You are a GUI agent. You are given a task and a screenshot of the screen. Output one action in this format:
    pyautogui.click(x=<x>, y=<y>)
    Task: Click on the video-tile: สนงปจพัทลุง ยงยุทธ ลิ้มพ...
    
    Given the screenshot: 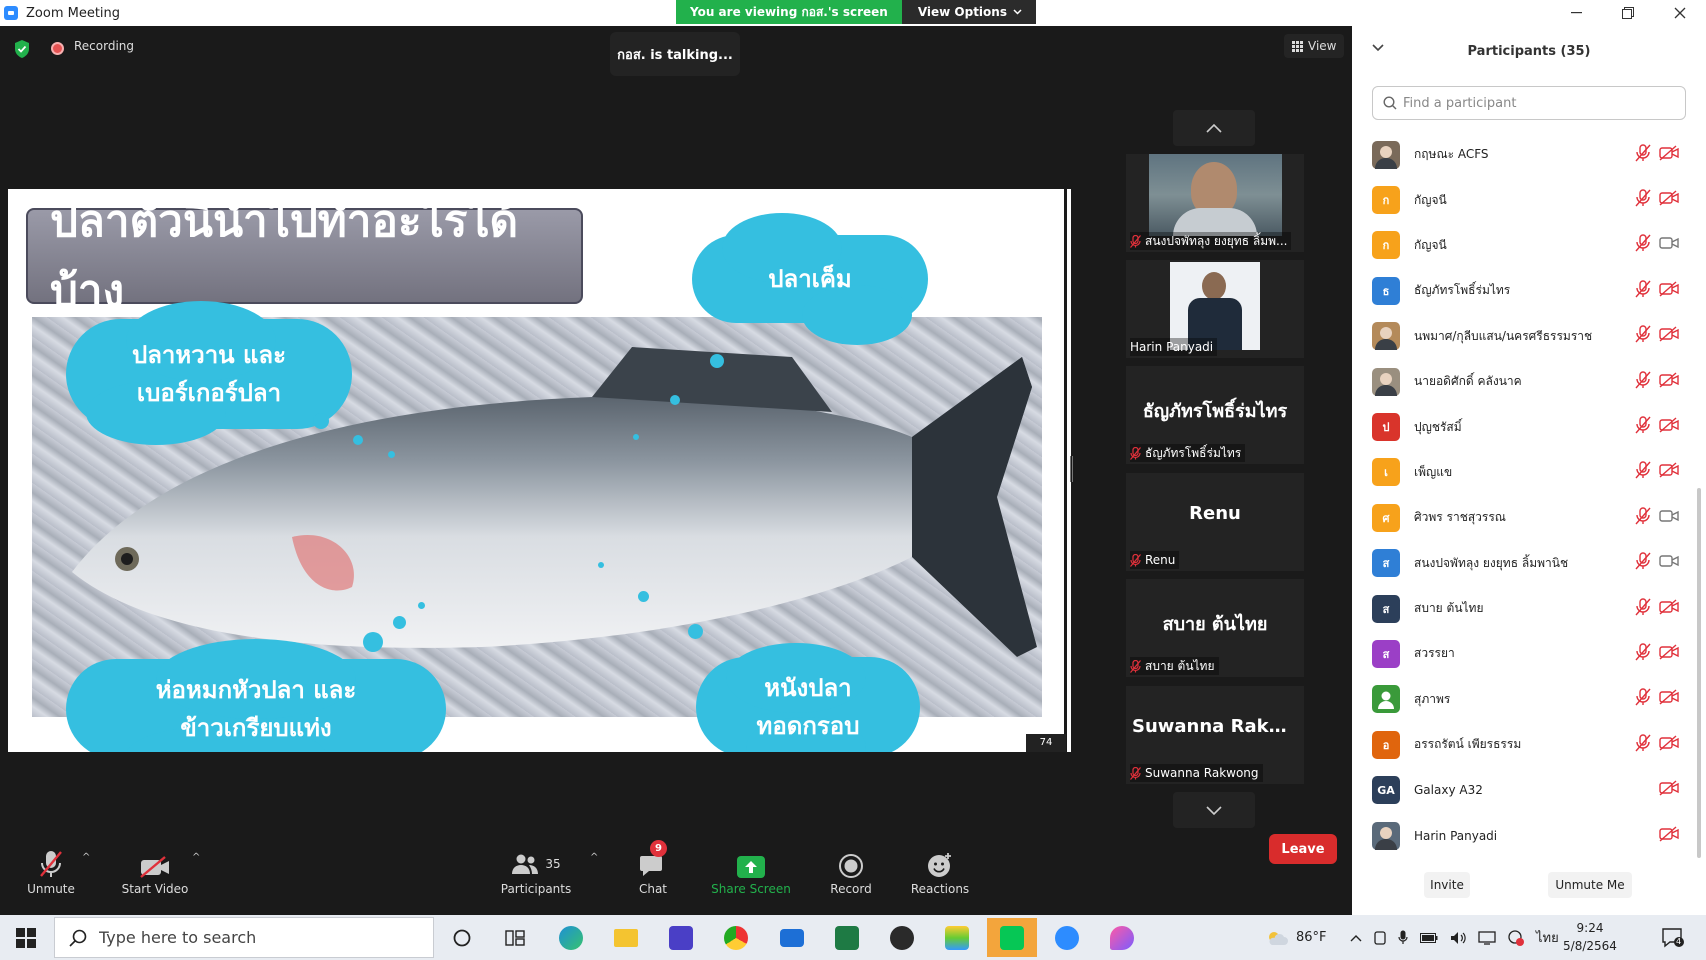 What is the action you would take?
    pyautogui.click(x=1215, y=203)
    